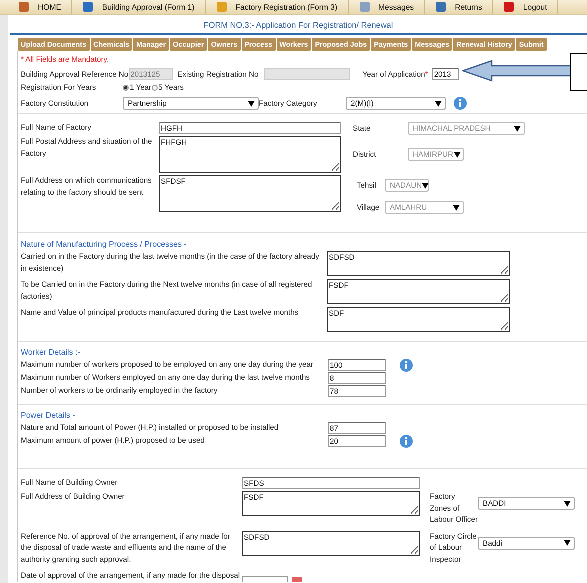  Describe the element at coordinates (104, 244) in the screenshot. I see `section-heading: Nature of Manufacturing Process / Processes -` at that location.